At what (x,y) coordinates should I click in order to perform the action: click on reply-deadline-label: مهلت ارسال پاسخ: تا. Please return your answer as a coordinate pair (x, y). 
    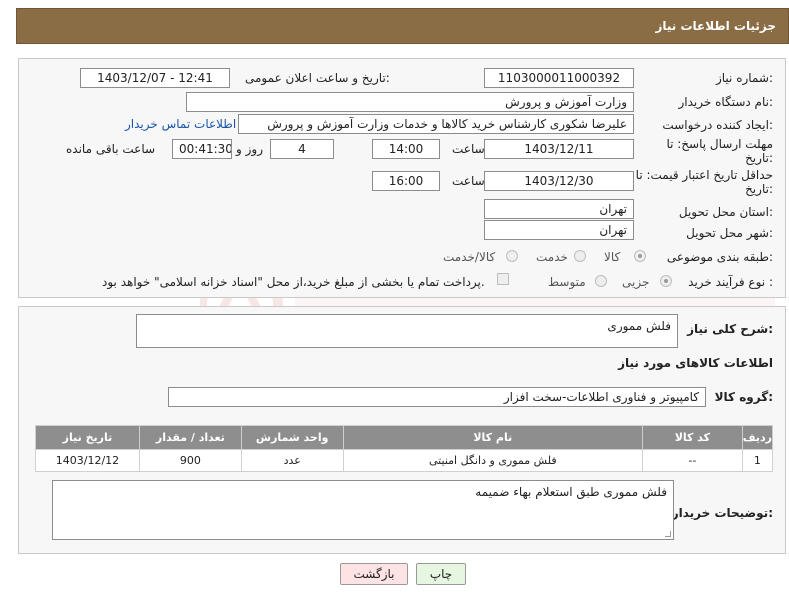
    Looking at the image, I should click on (719, 144).